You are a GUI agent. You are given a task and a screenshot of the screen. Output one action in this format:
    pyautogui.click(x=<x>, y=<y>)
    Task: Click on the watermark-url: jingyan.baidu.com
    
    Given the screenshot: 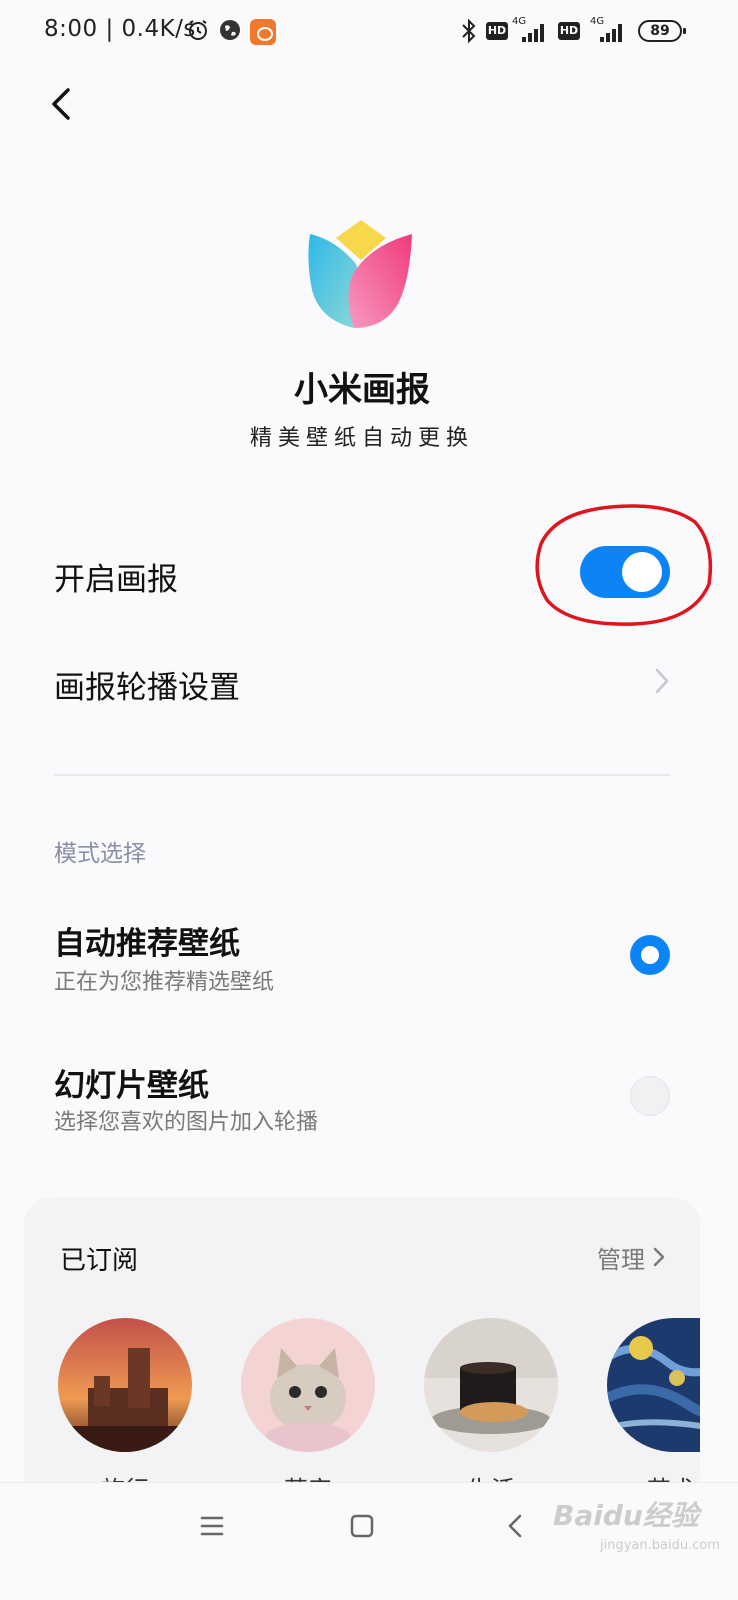 What is the action you would take?
    pyautogui.click(x=660, y=1545)
    